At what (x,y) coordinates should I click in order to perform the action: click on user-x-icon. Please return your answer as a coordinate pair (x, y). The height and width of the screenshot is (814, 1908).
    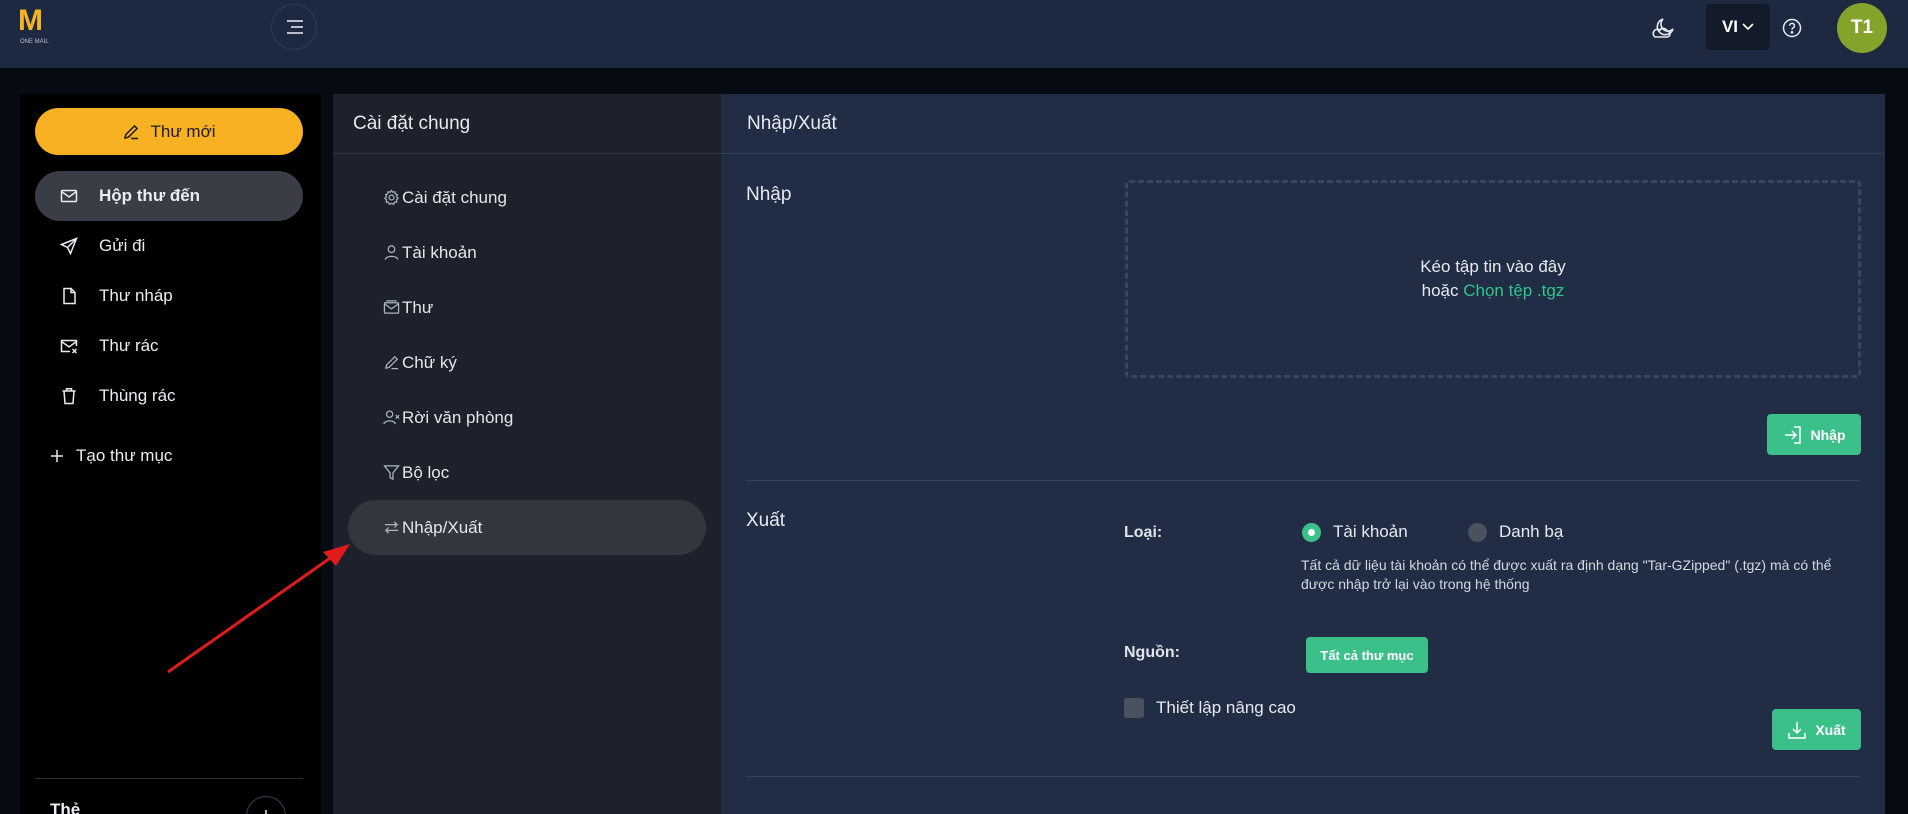
    Looking at the image, I should click on (391, 417).